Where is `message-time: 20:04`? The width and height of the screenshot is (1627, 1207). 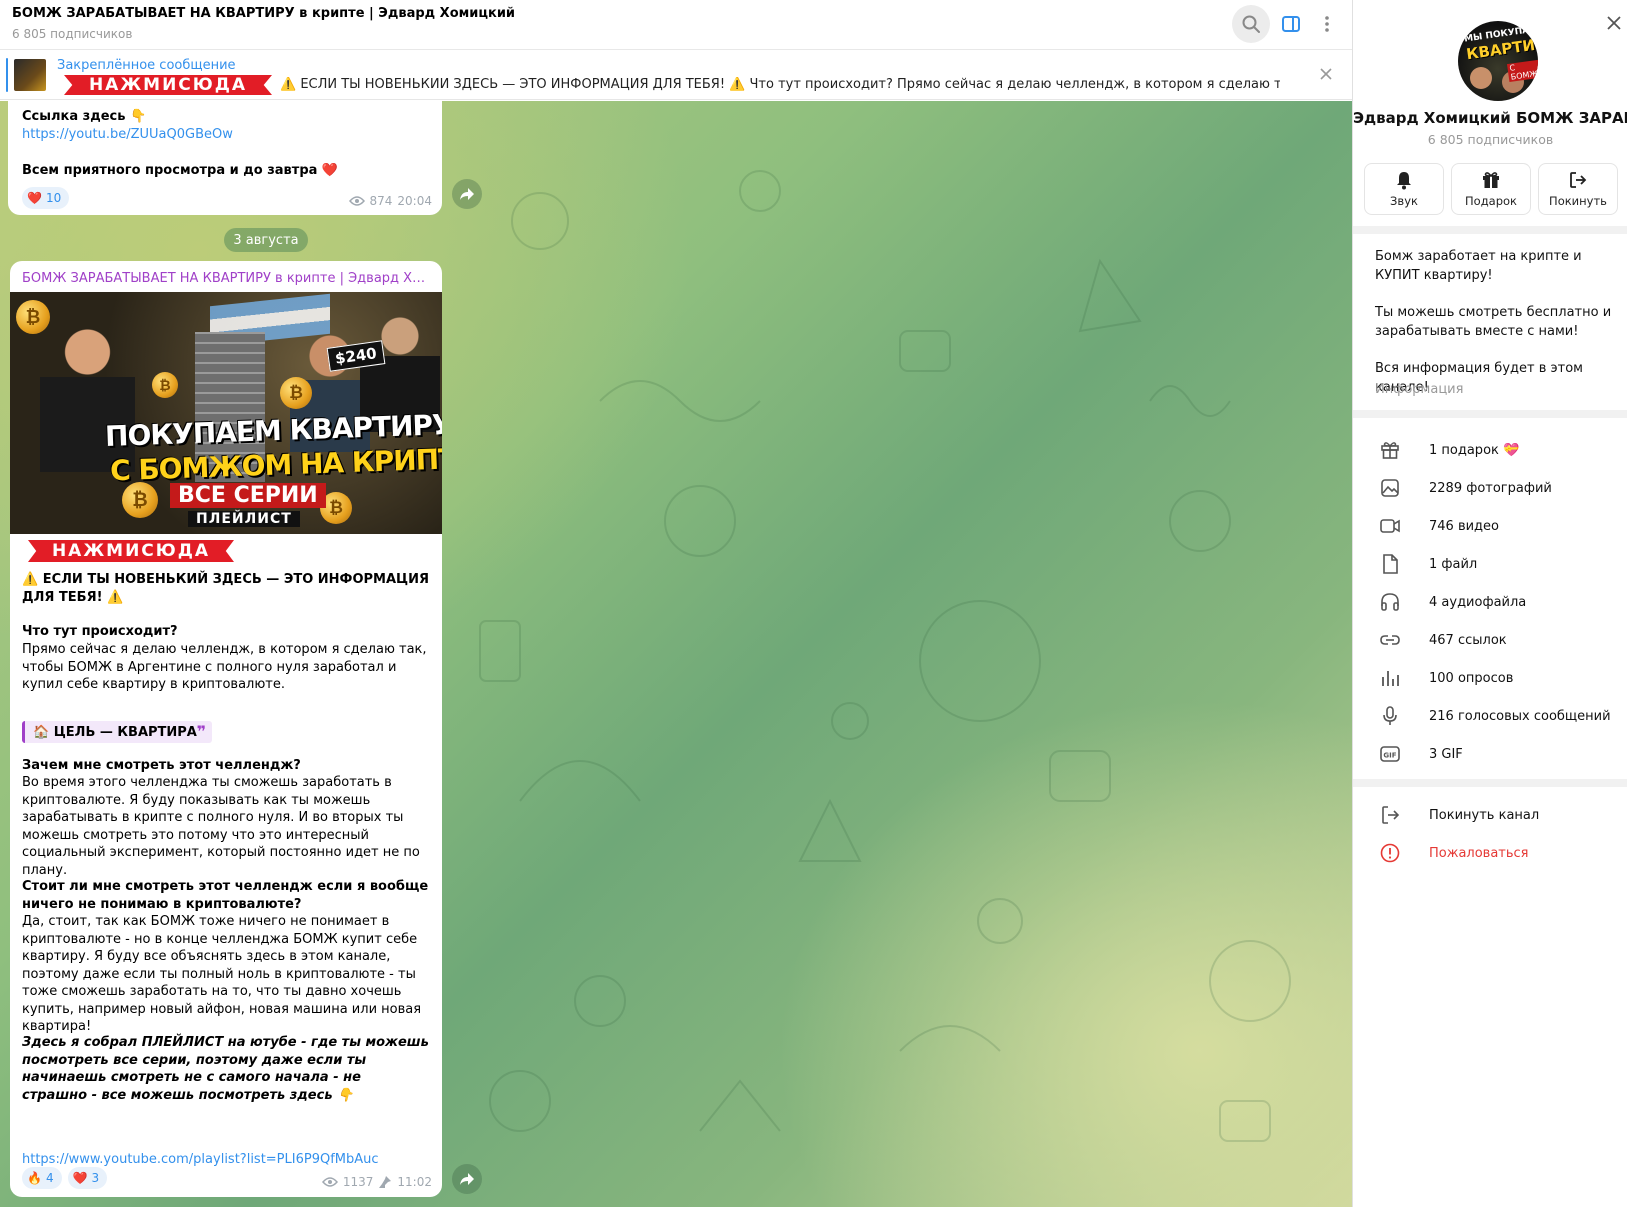
message-time: 20:04 is located at coordinates (414, 201).